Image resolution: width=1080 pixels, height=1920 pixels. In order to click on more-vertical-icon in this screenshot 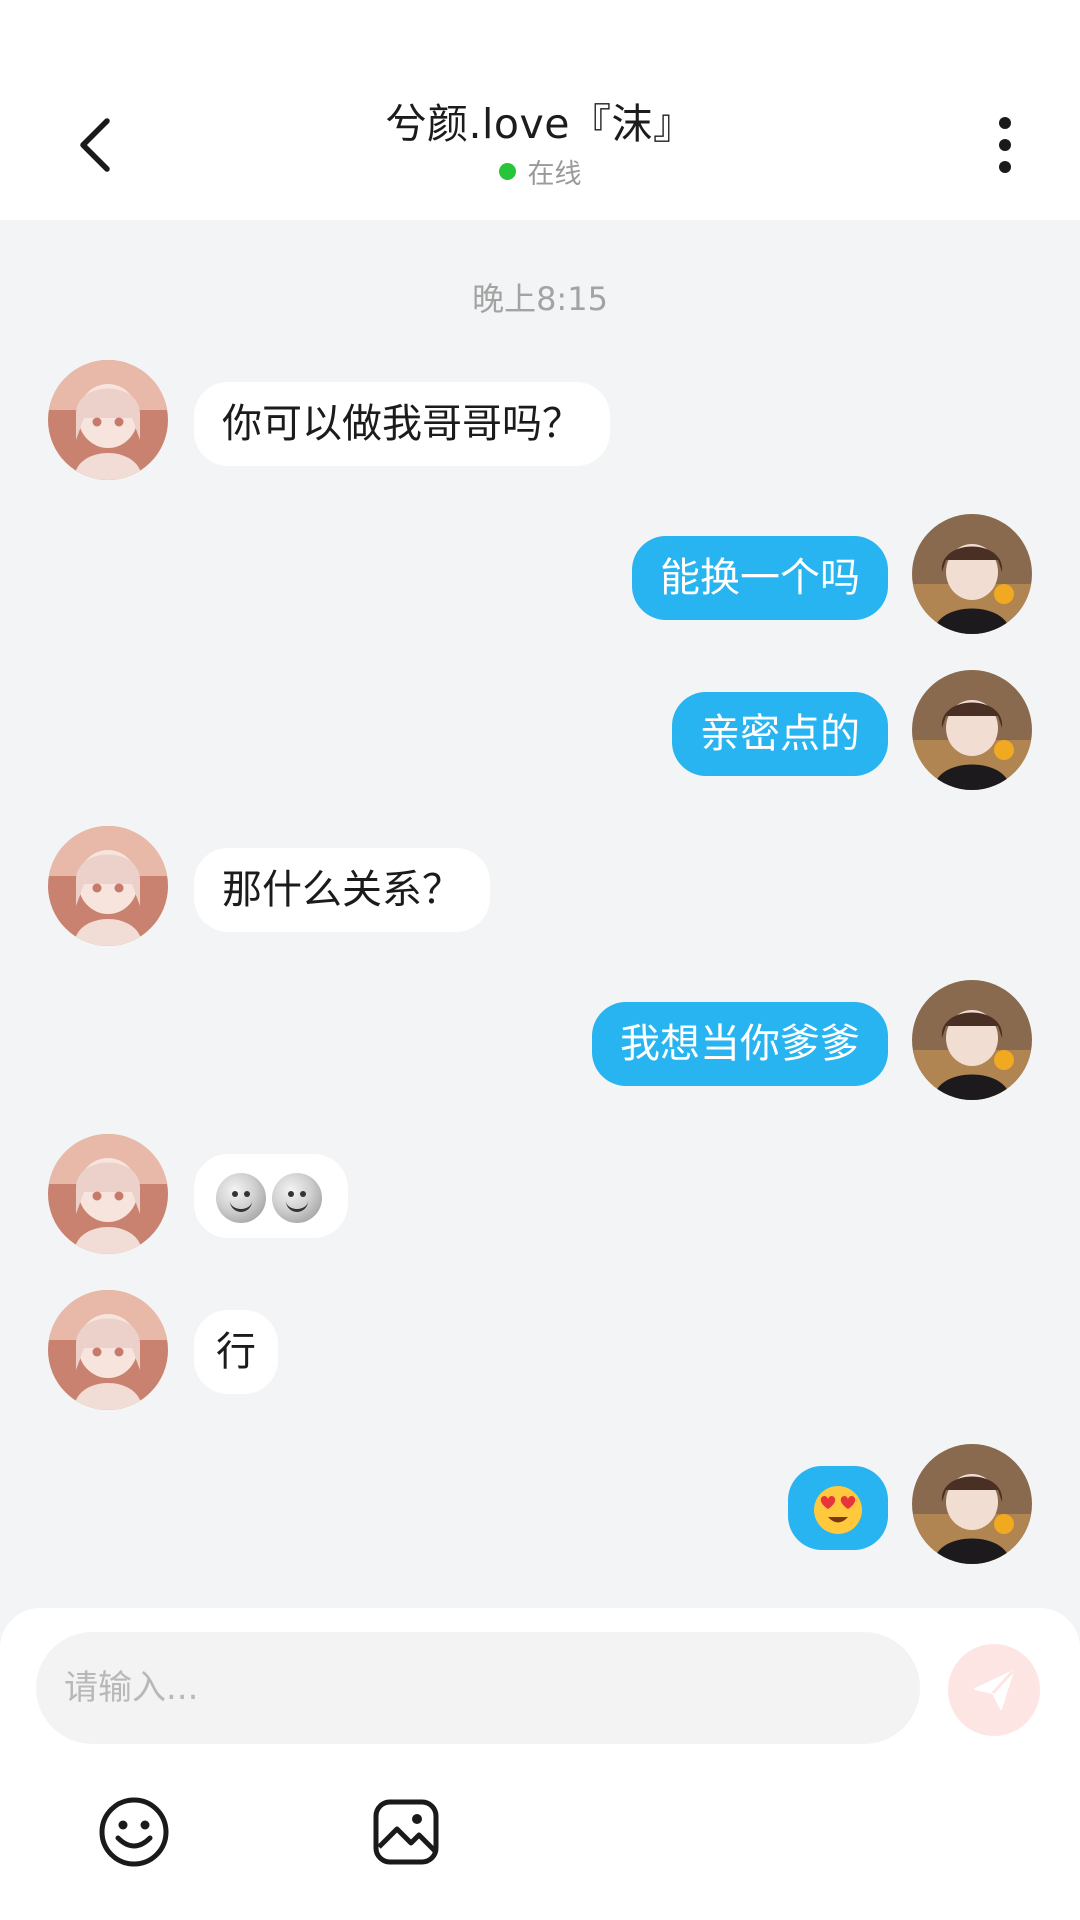, I will do `click(1005, 145)`.